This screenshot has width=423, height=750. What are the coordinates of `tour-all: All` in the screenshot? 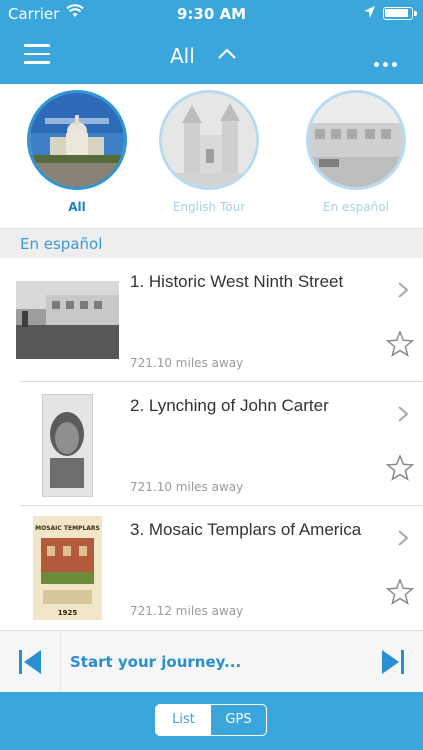 It's located at (77, 152).